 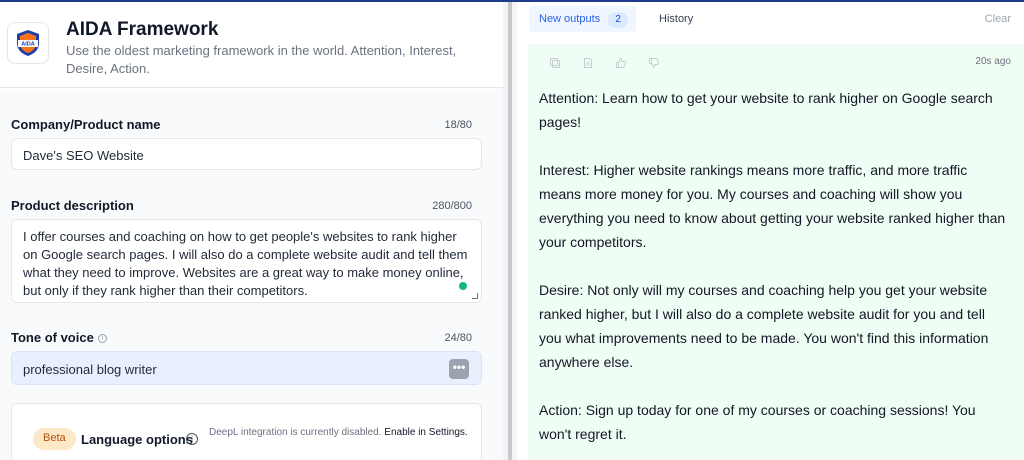 I want to click on aida-logo: AIDA, so click(x=28, y=43).